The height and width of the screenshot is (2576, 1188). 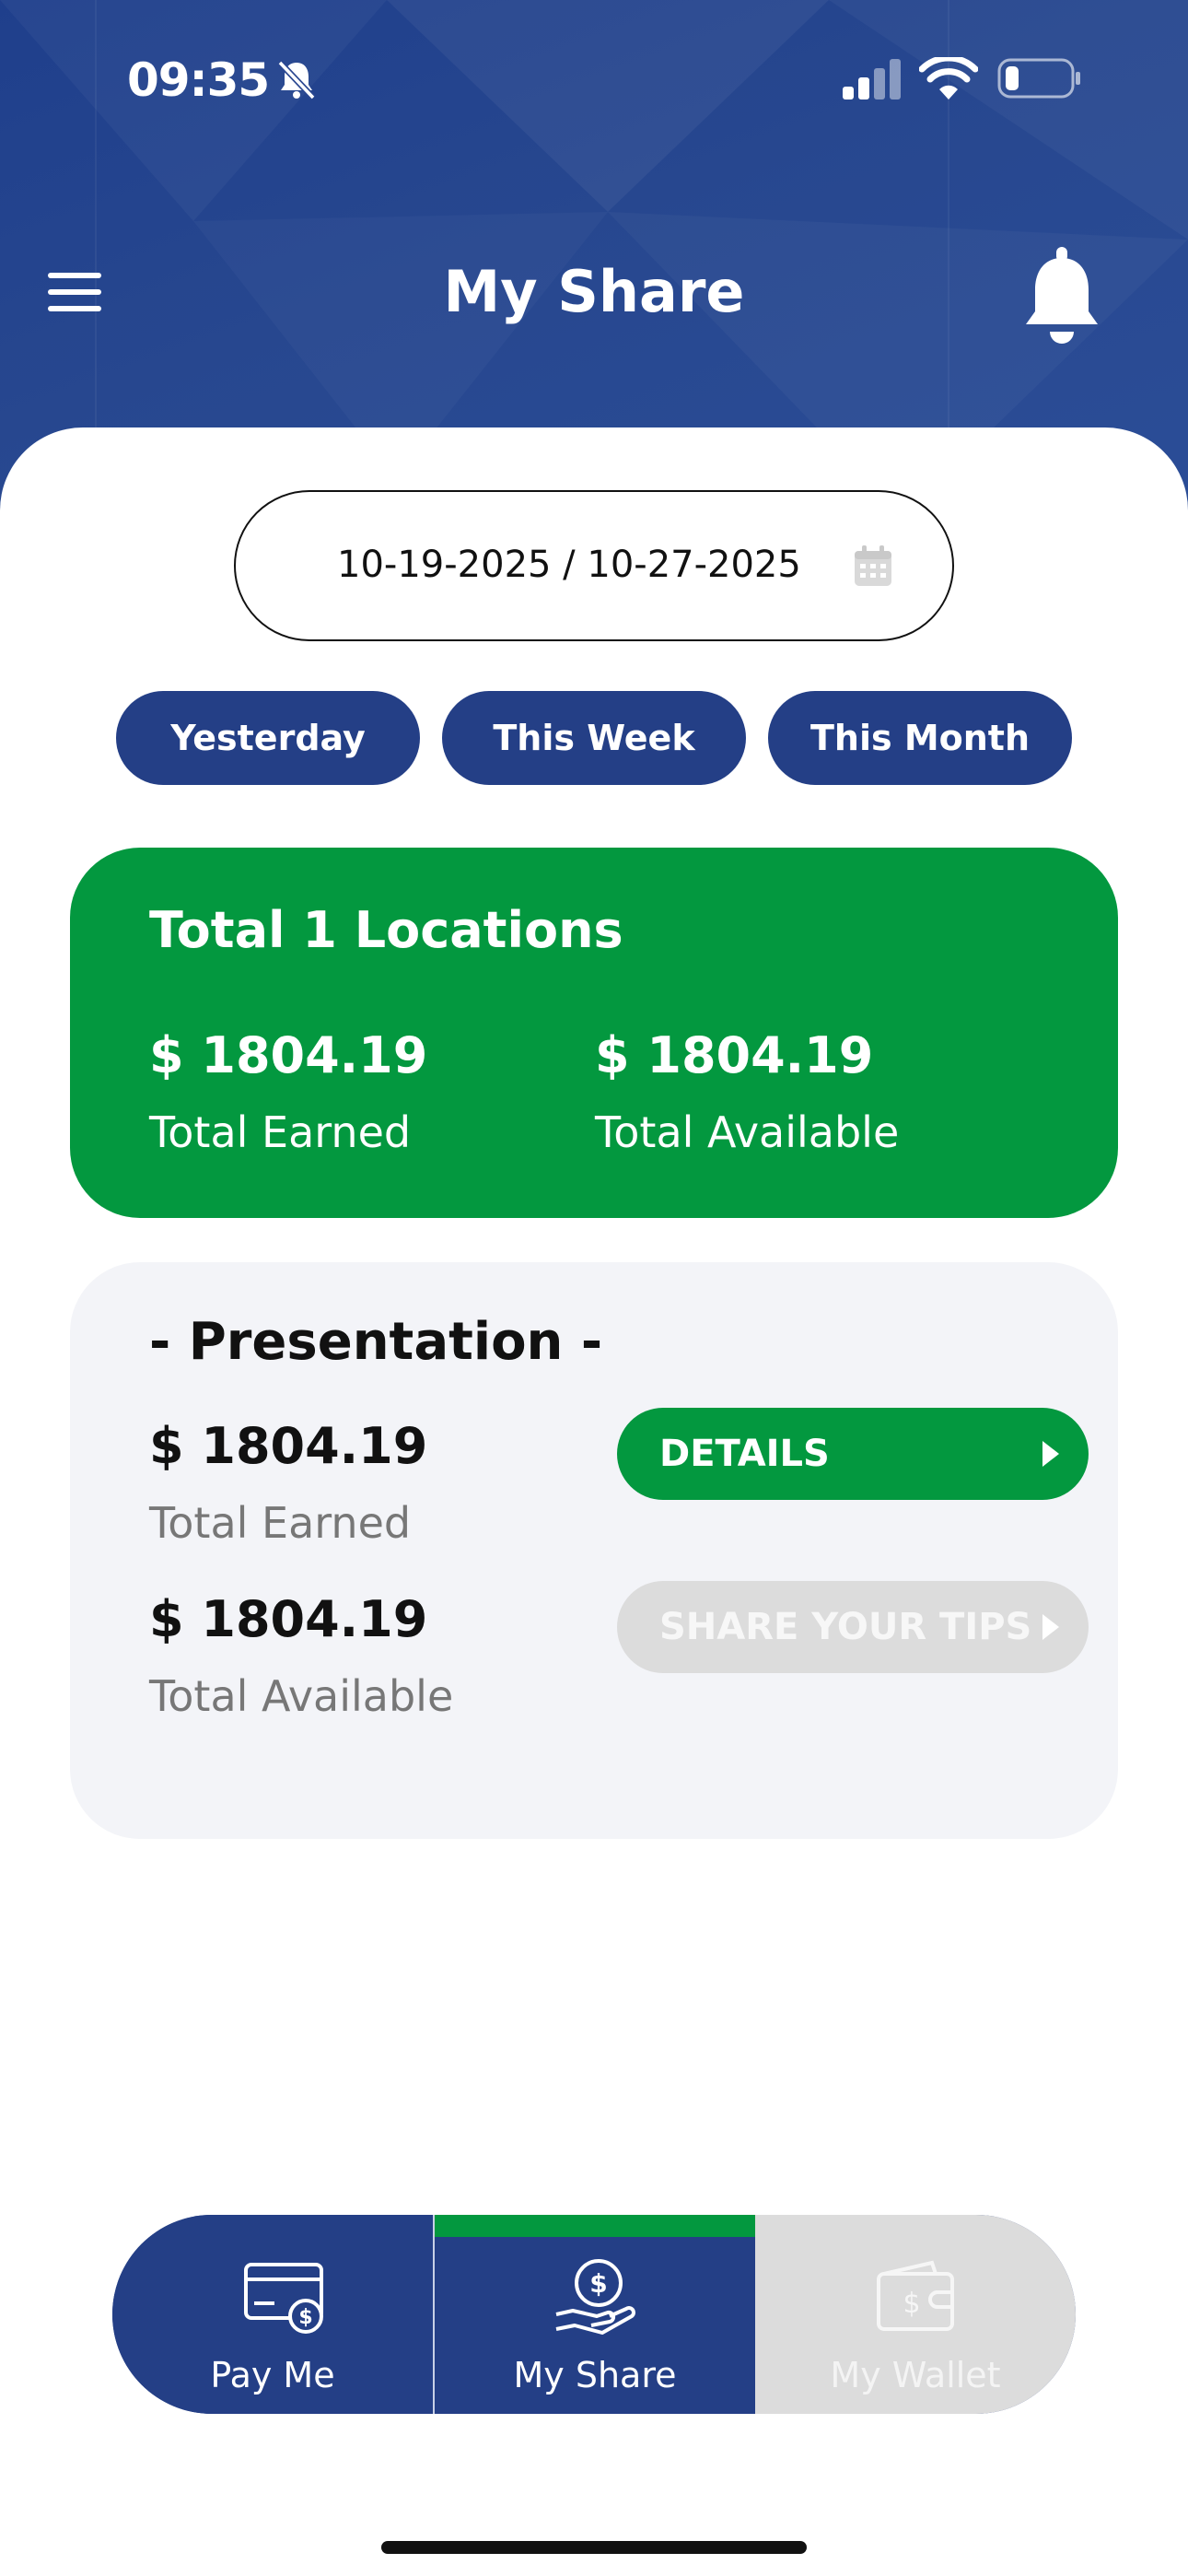 I want to click on details-button-label: DETAILS, so click(x=744, y=1454).